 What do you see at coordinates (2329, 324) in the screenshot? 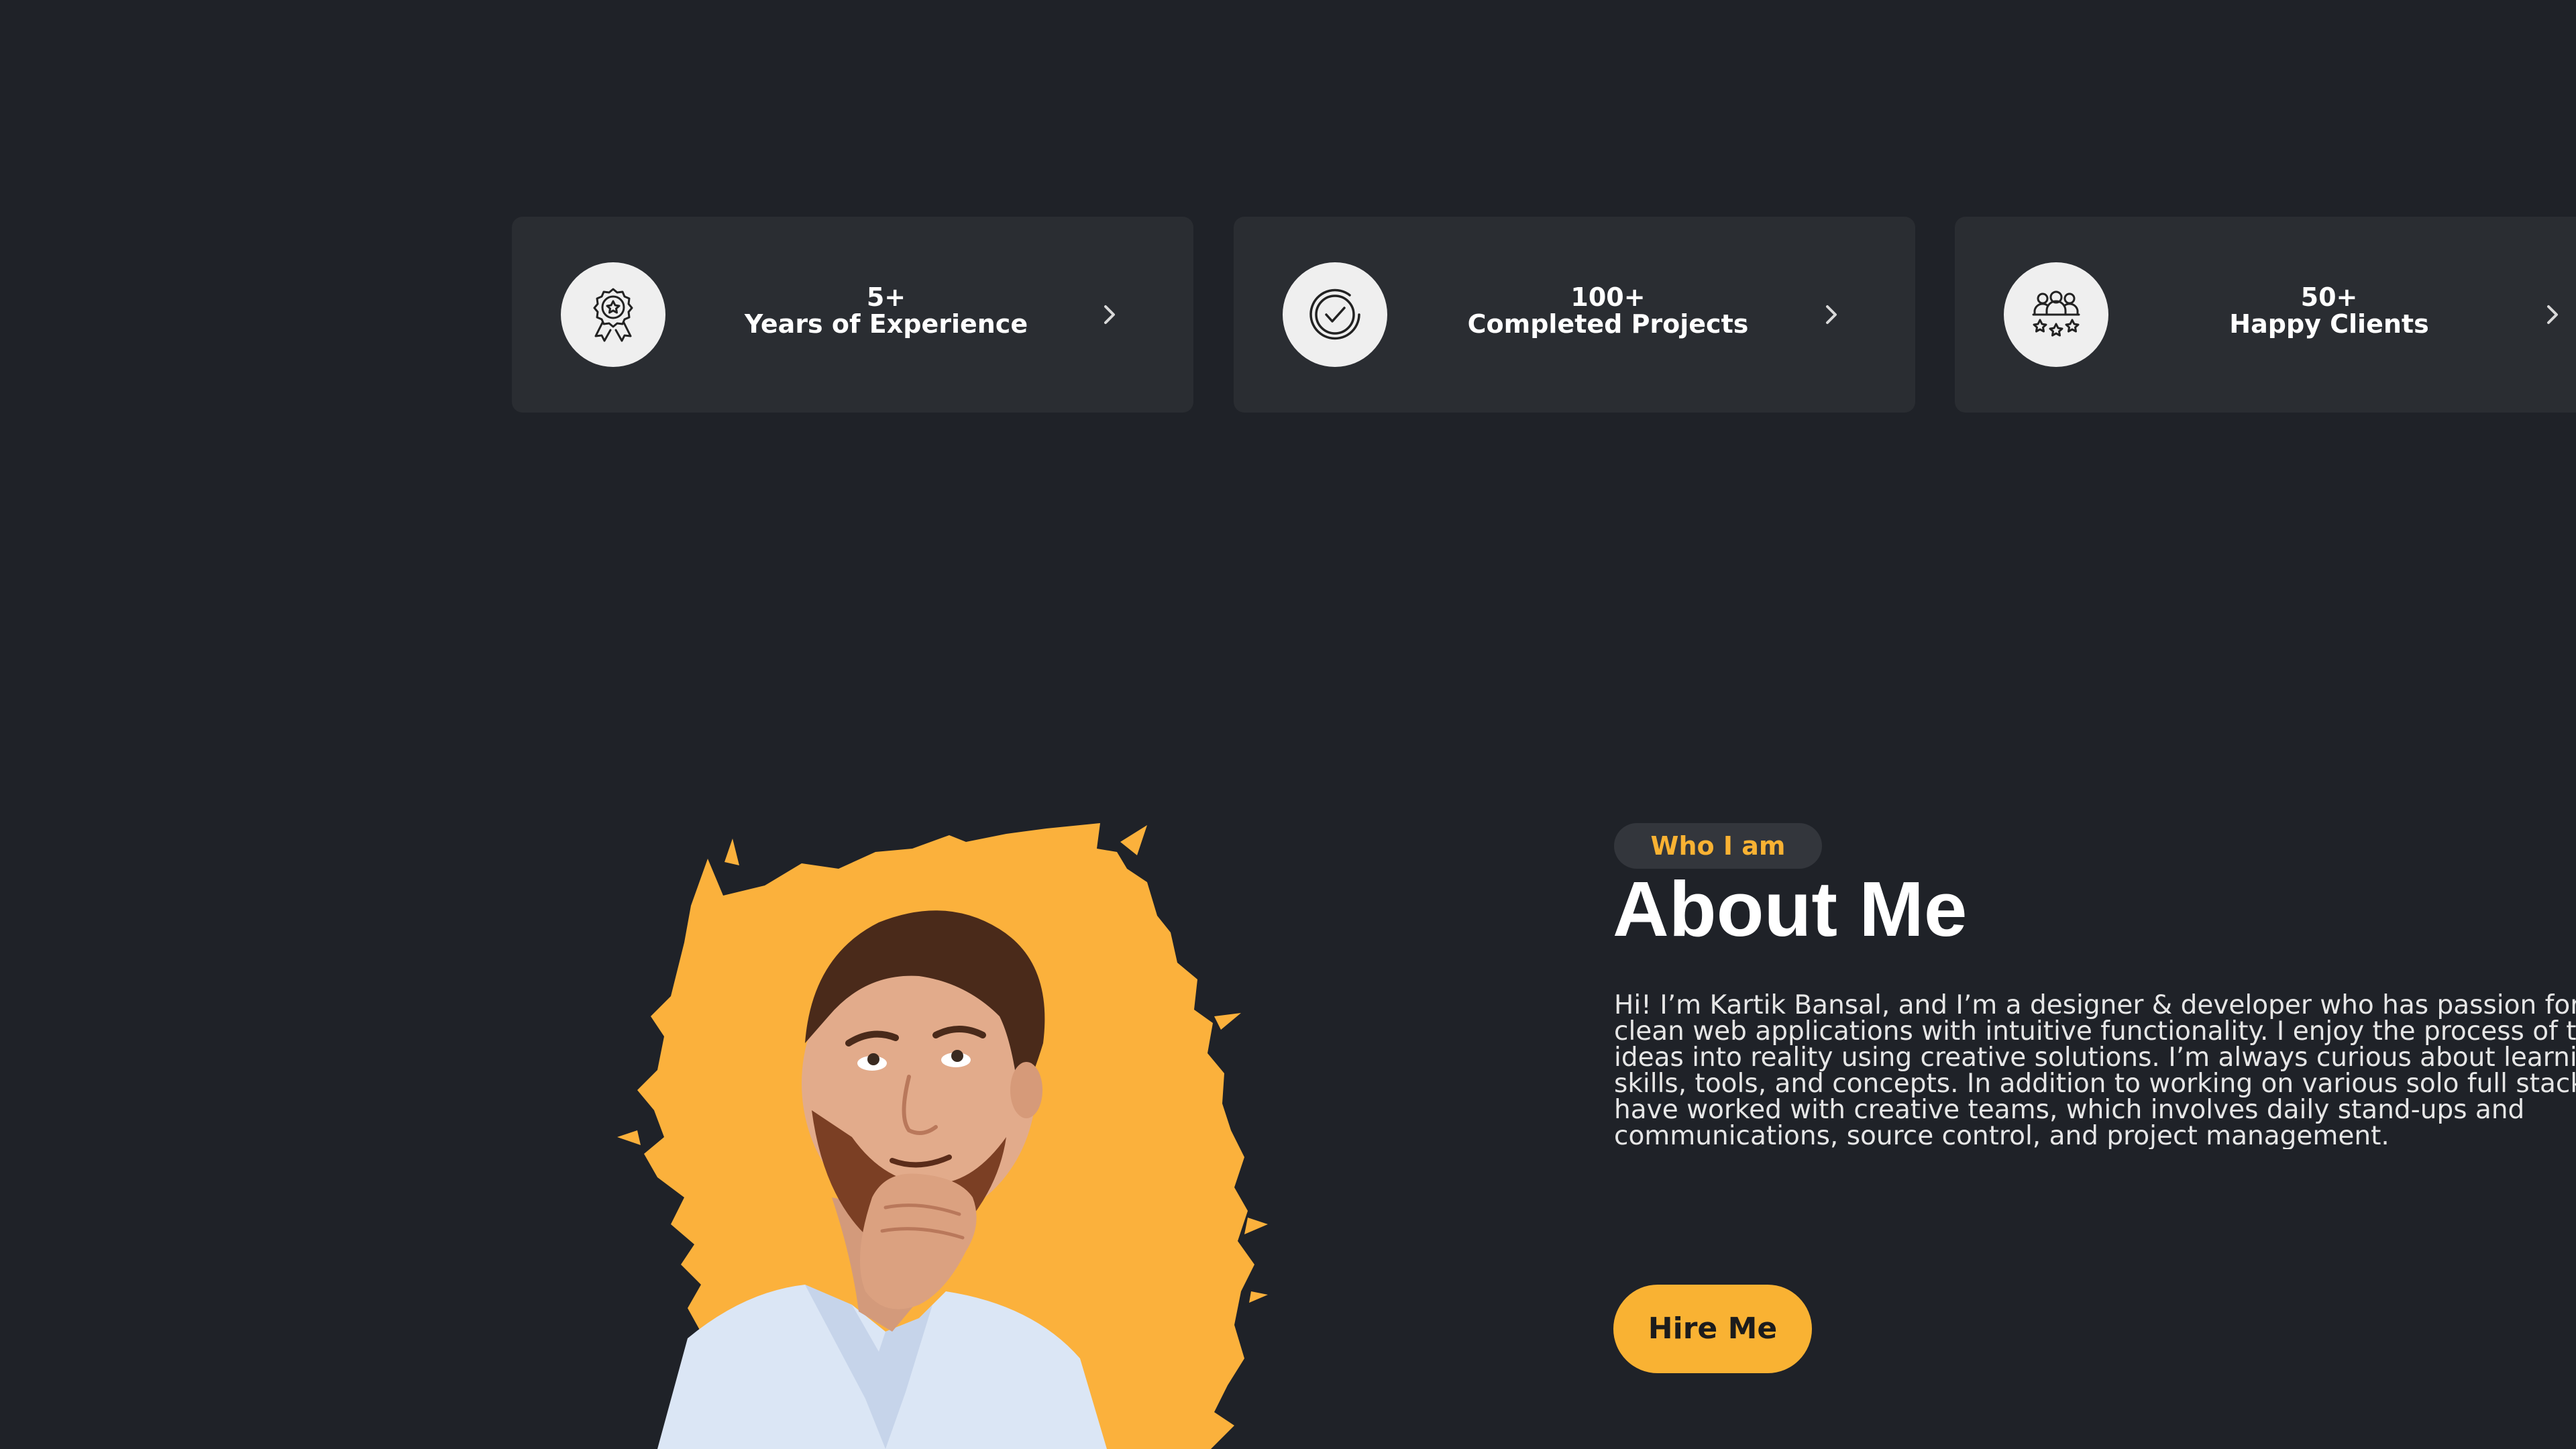
I see `stat-label: Happy Clients` at bounding box center [2329, 324].